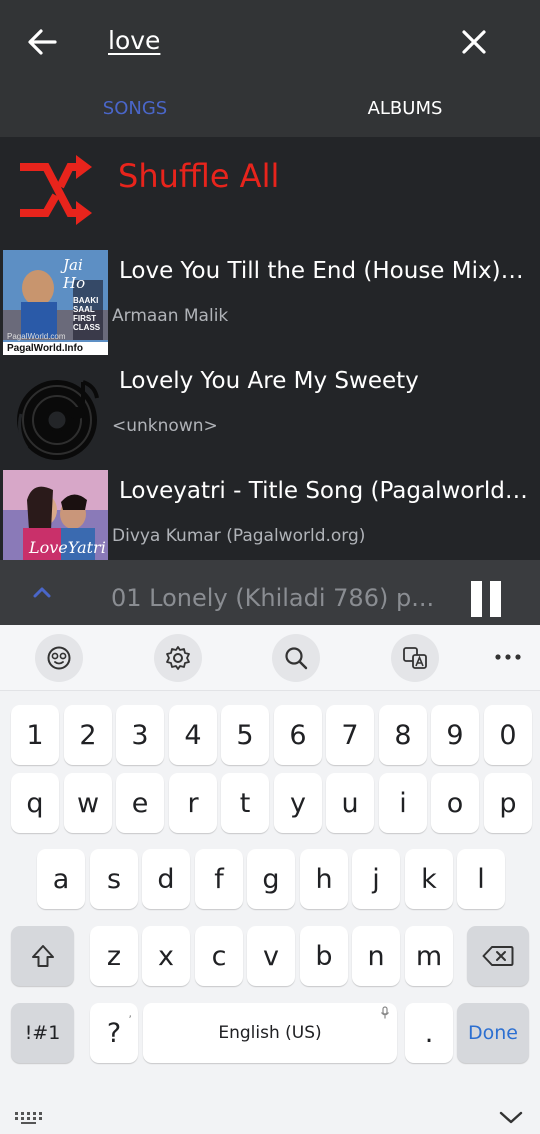  What do you see at coordinates (324, 879) in the screenshot?
I see `key-h: h` at bounding box center [324, 879].